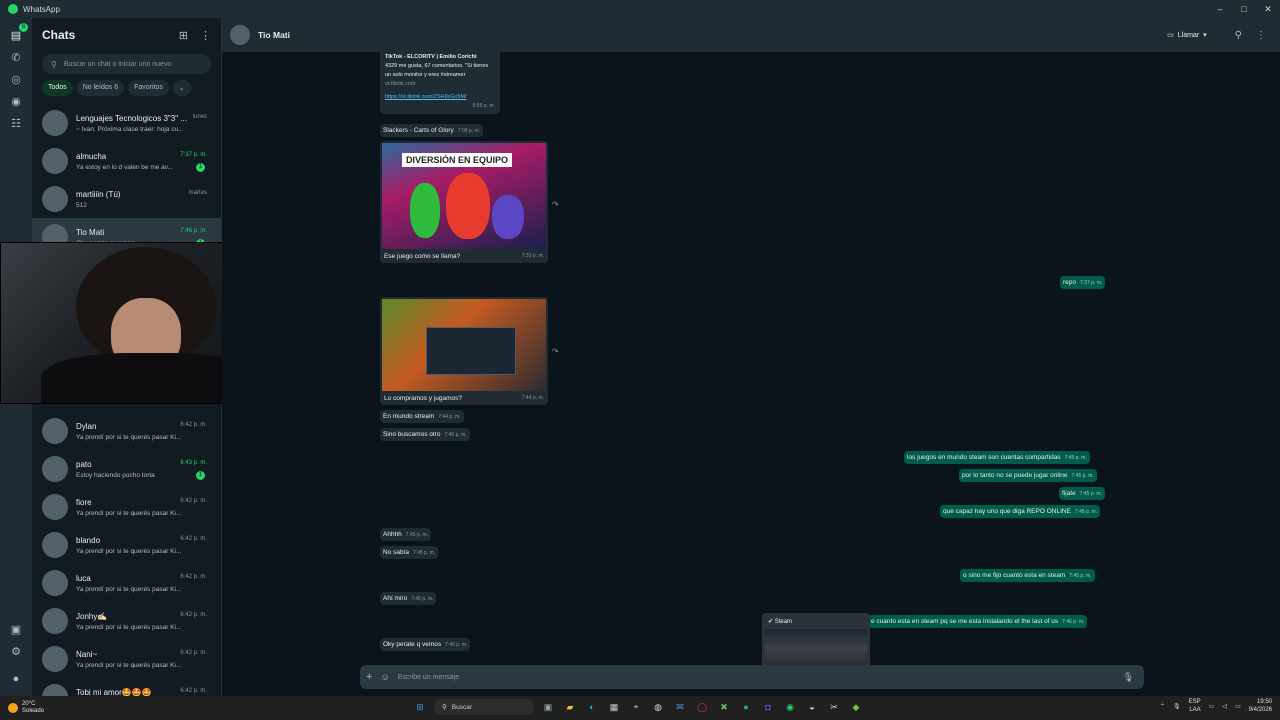 The image size is (1280, 720). Describe the element at coordinates (1268, 9) in the screenshot. I see `close-button: ✕` at that location.